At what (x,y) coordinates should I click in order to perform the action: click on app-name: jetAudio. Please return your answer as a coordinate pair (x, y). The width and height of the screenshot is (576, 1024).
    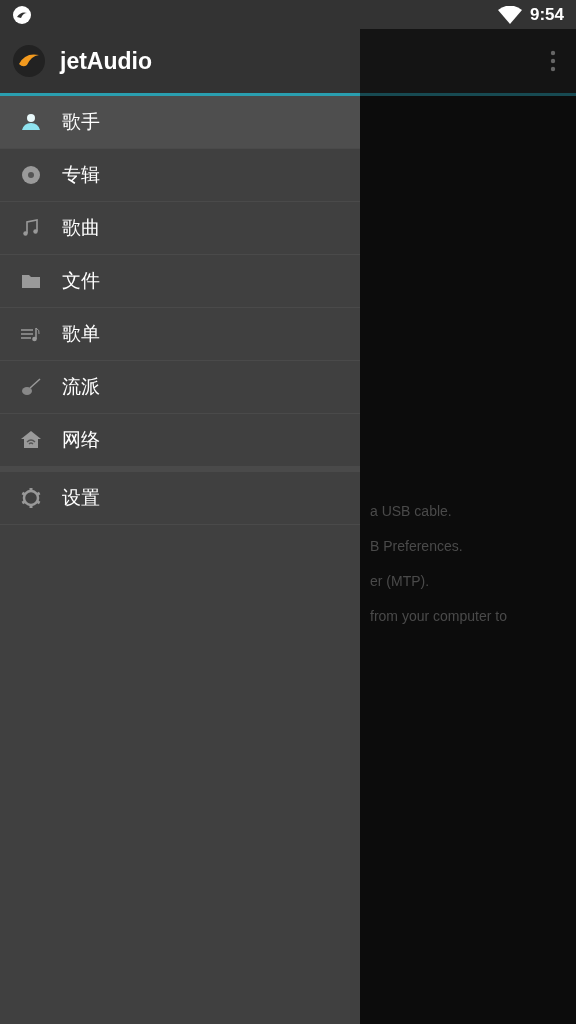
    Looking at the image, I should click on (106, 61).